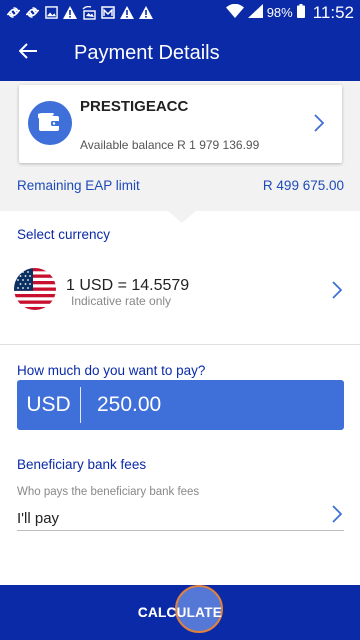 The image size is (360, 640). What do you see at coordinates (147, 52) in the screenshot?
I see `page-title: Payment Details` at bounding box center [147, 52].